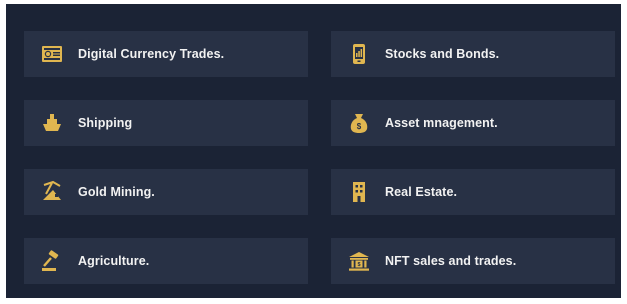 The width and height of the screenshot is (627, 304). Describe the element at coordinates (166, 123) in the screenshot. I see `card-shipping: Shipping` at that location.